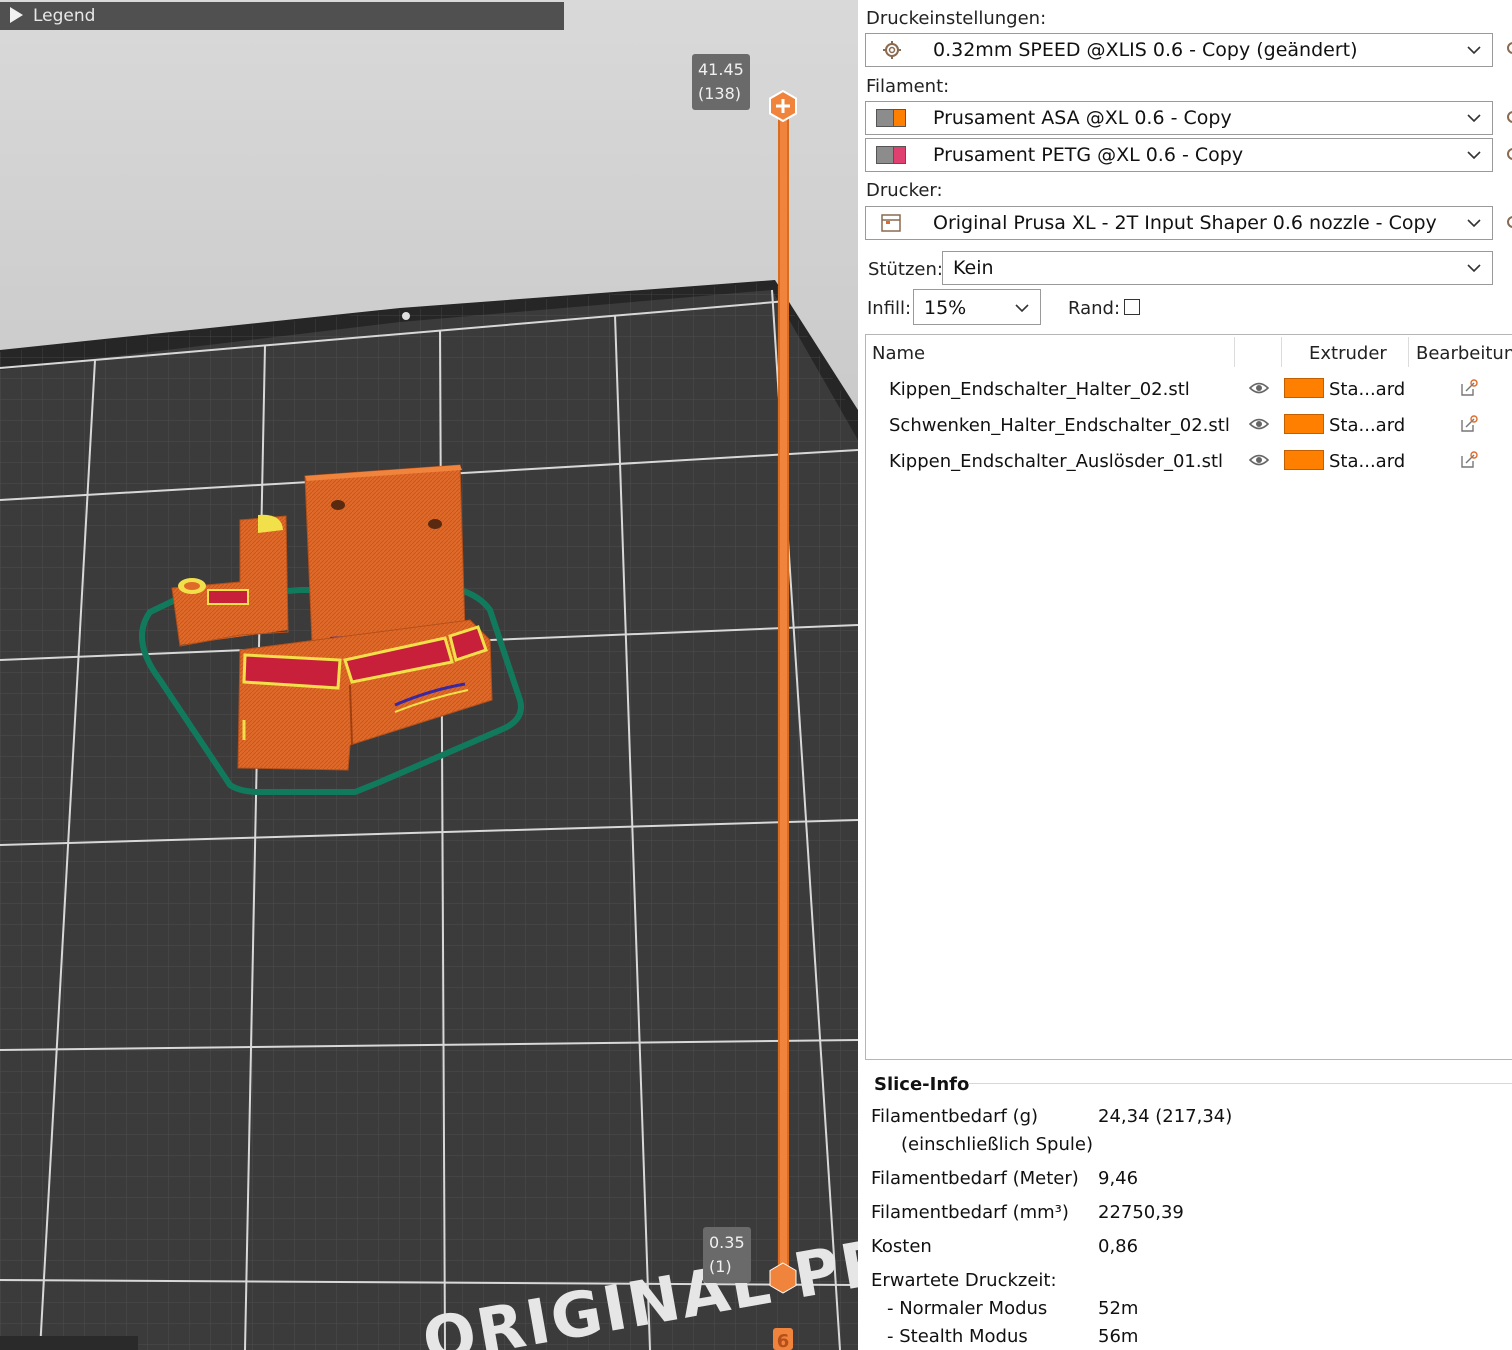 The image size is (1512, 1350). What do you see at coordinates (1217, 268) in the screenshot?
I see `supports-combo: Kein` at bounding box center [1217, 268].